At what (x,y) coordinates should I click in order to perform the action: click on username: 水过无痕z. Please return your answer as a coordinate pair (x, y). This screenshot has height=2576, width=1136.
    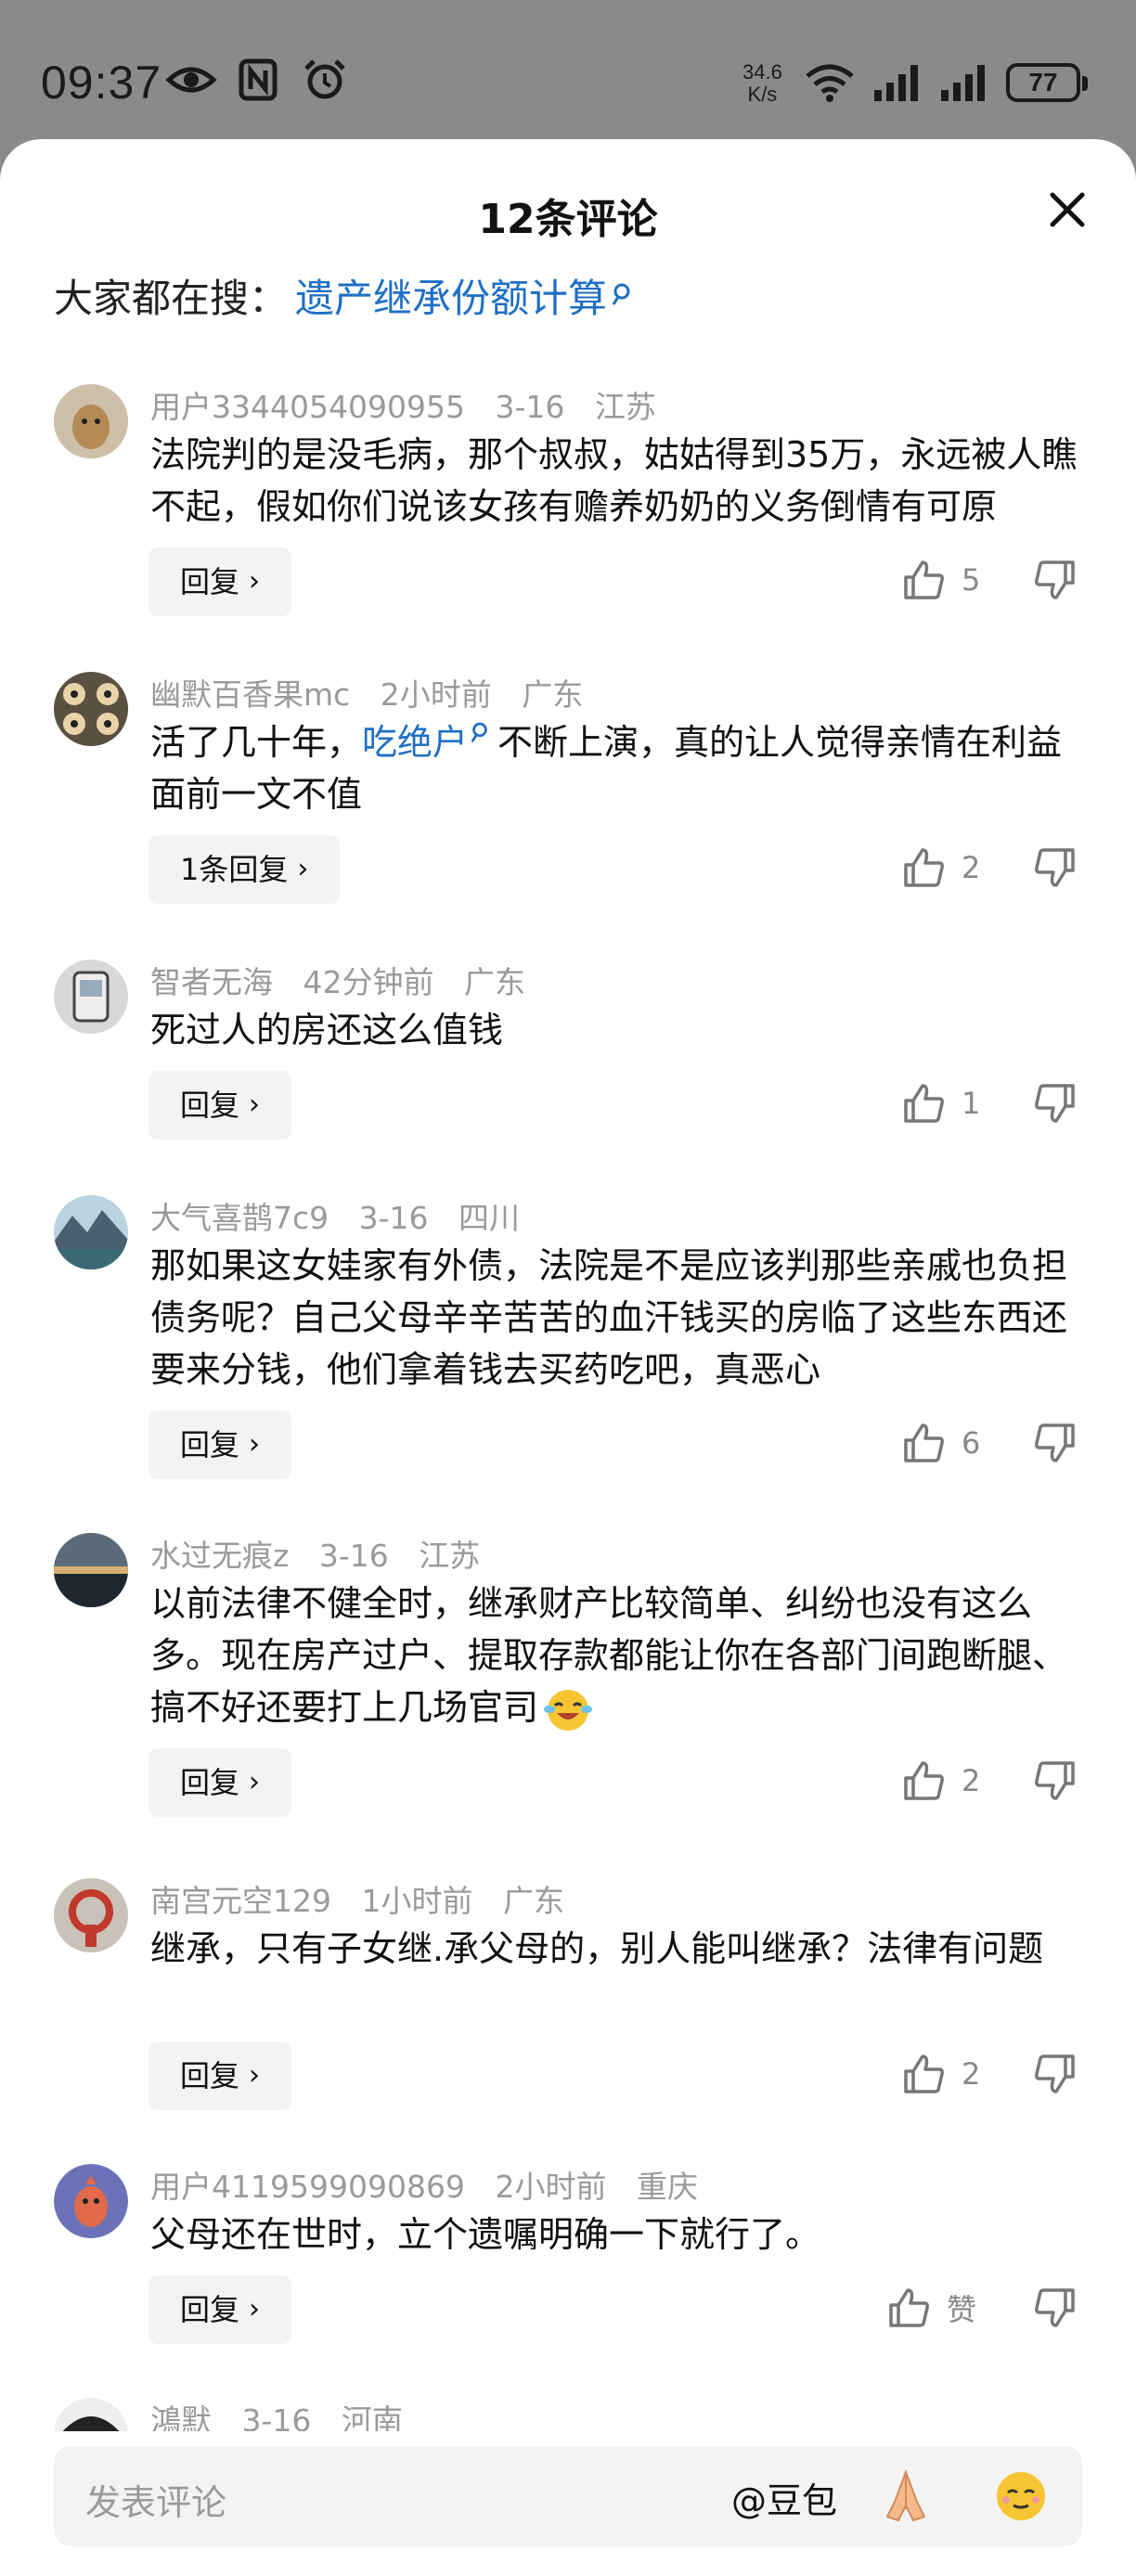
    Looking at the image, I should click on (219, 1556).